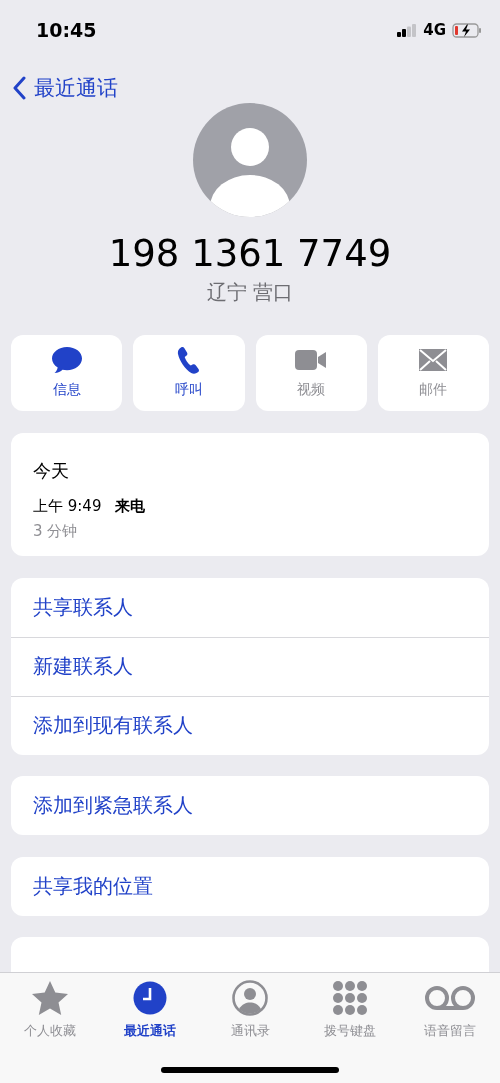  Describe the element at coordinates (67, 506) in the screenshot. I see `call-time: 上午 9:49` at that location.